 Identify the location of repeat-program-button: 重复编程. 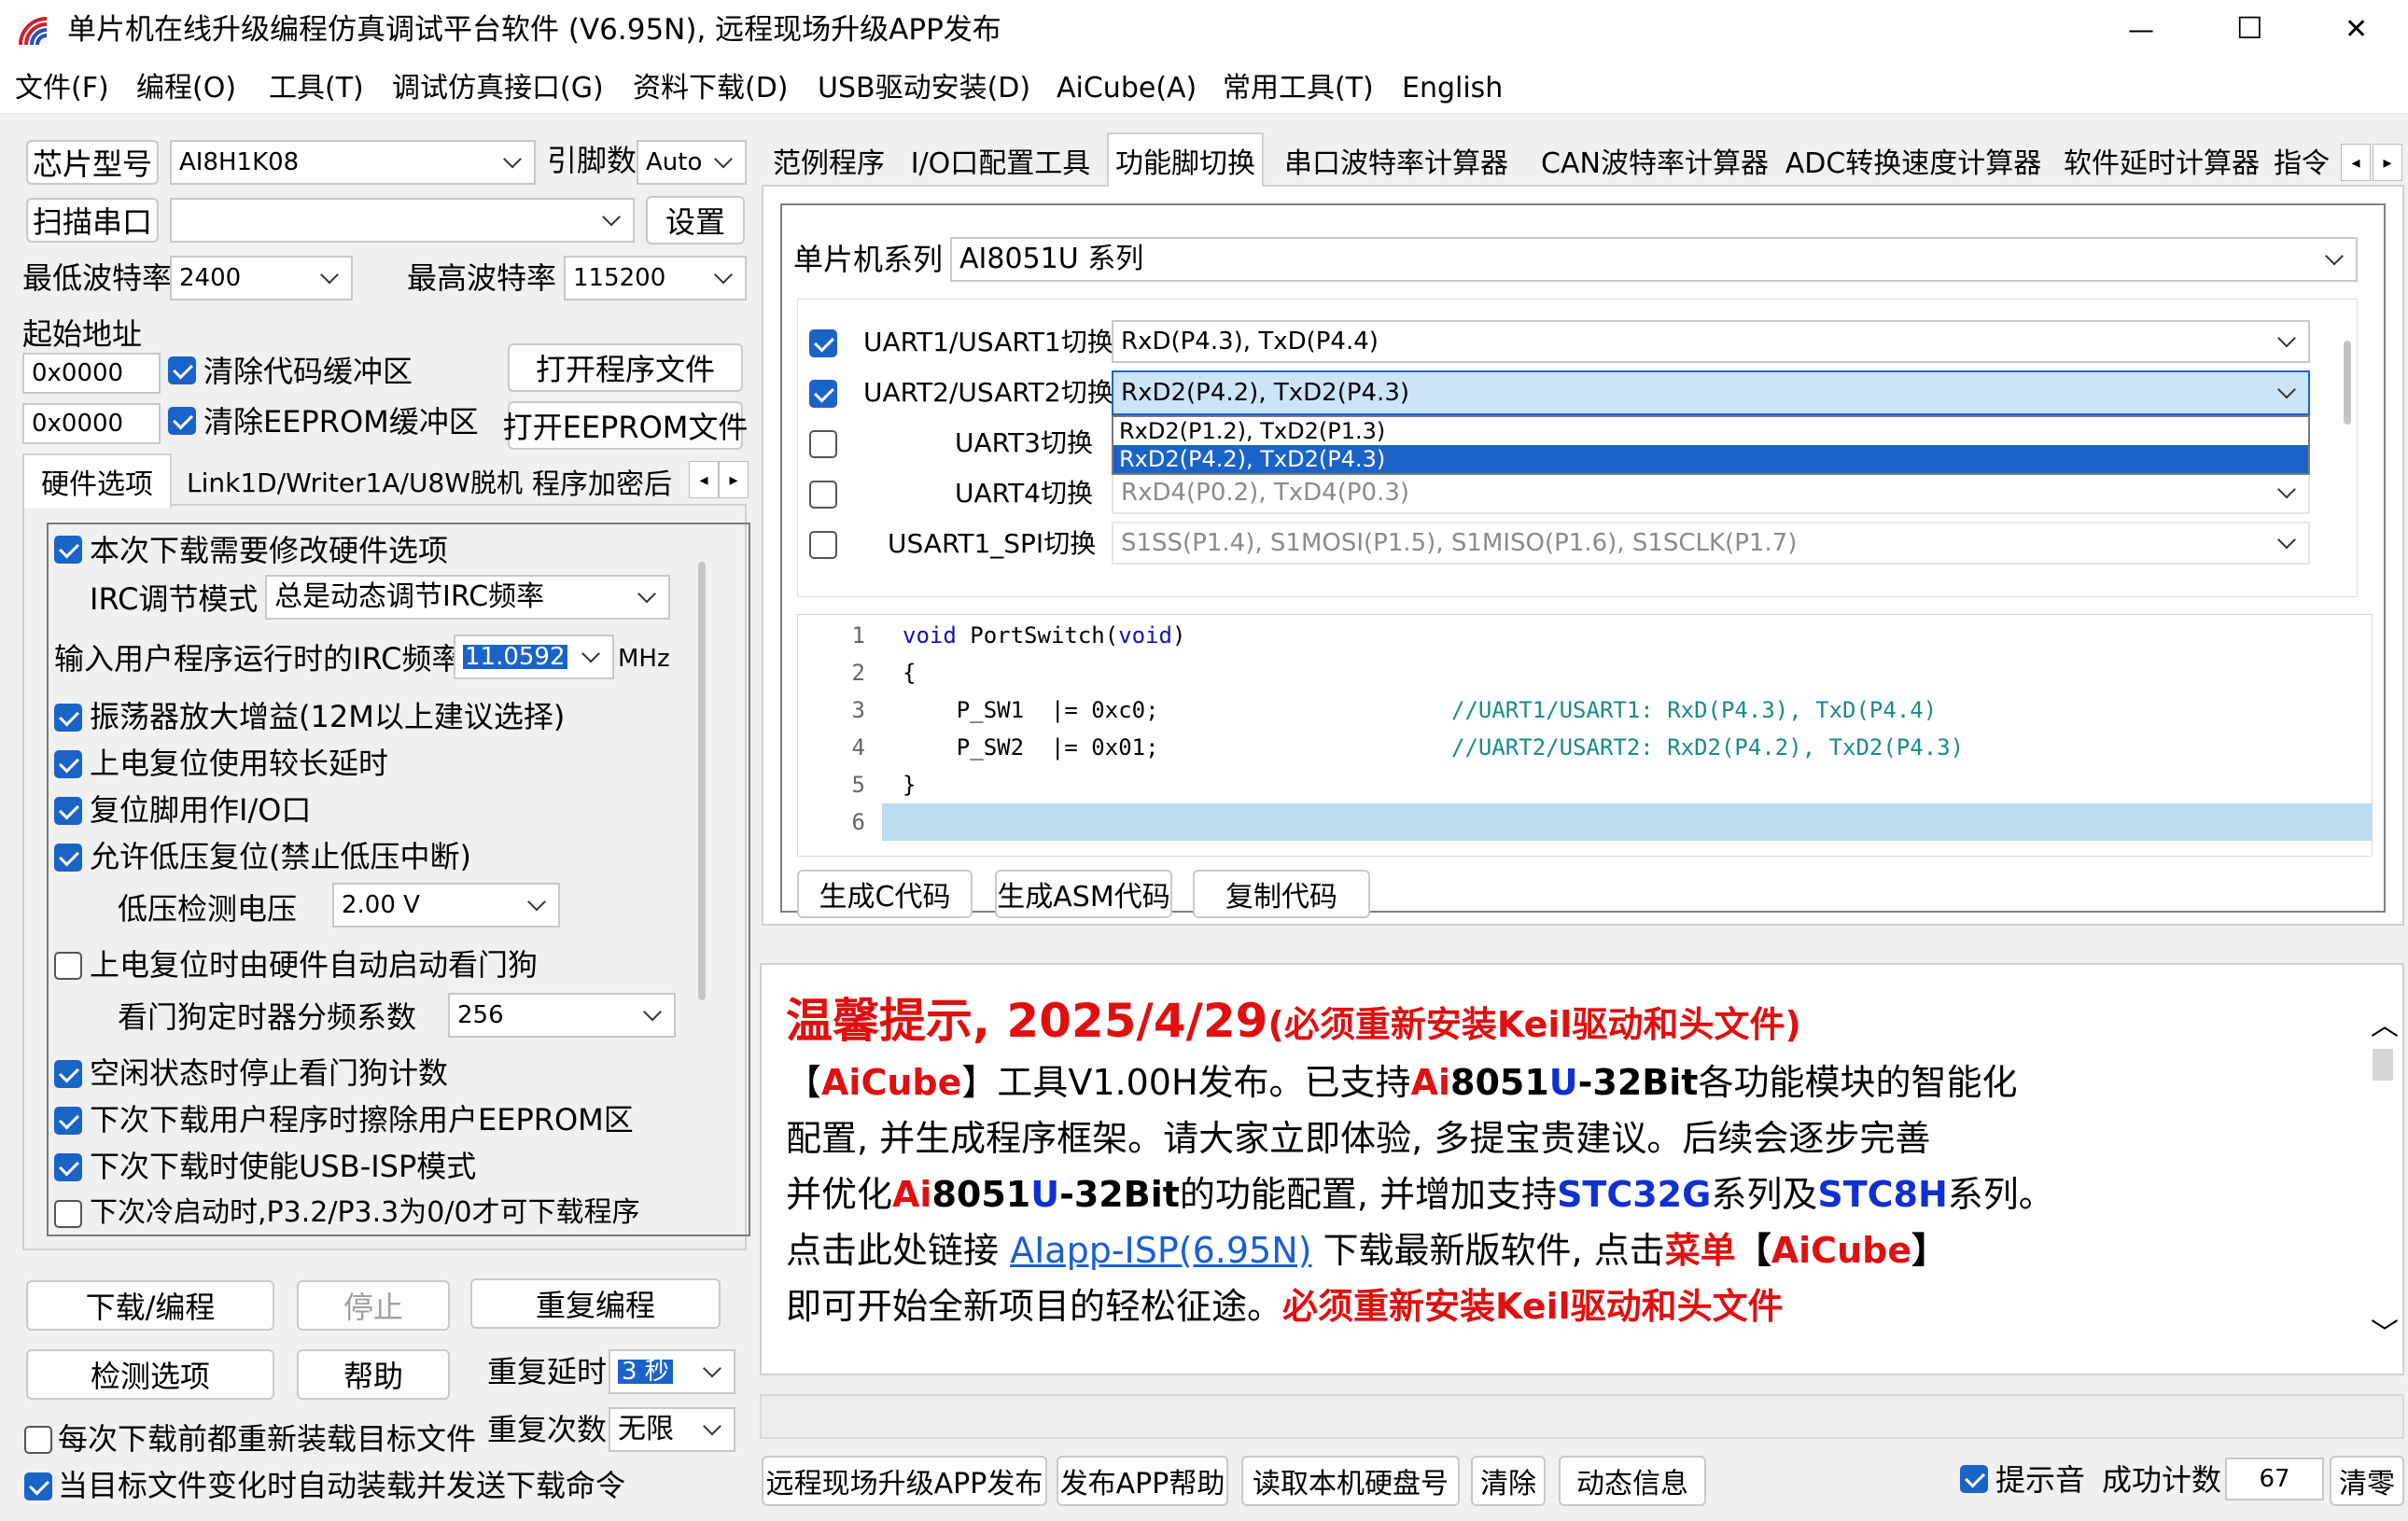
(595, 1304).